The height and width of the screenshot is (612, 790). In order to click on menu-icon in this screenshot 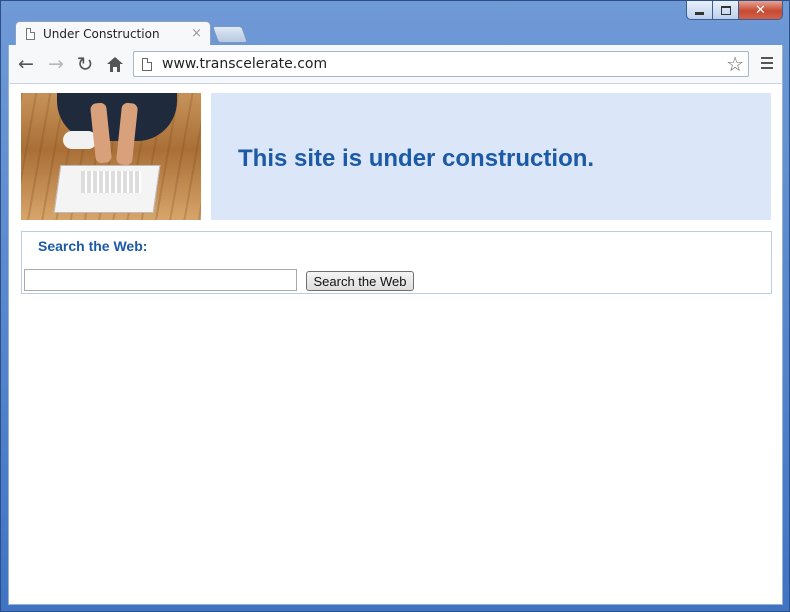, I will do `click(767, 63)`.